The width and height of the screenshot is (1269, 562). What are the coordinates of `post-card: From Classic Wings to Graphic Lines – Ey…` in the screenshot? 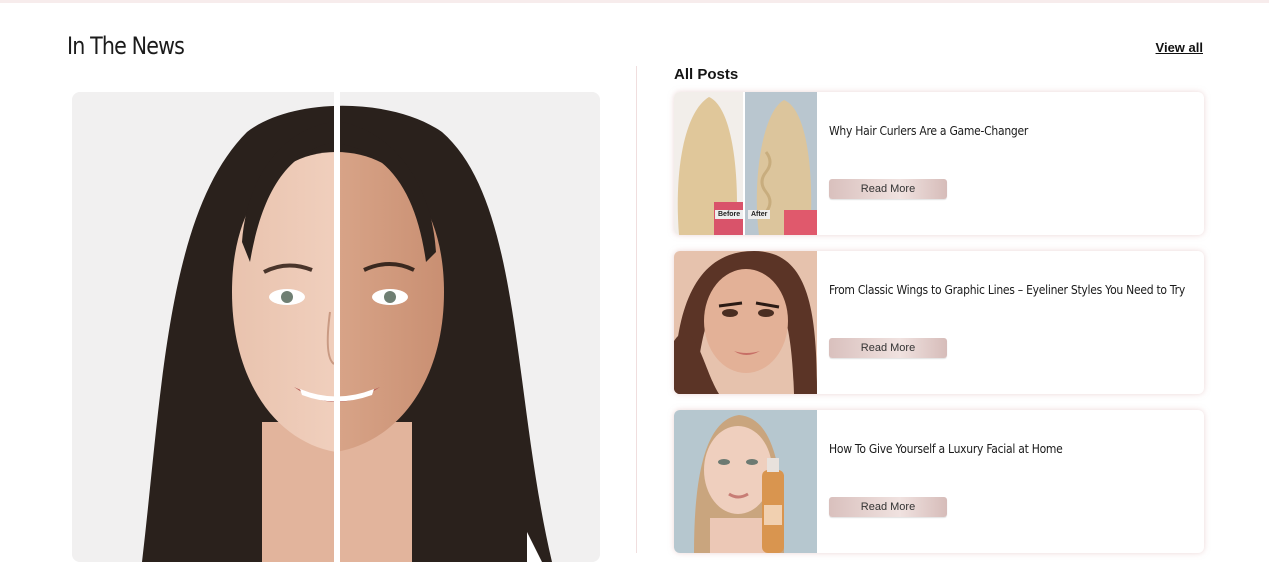 It's located at (939, 322).